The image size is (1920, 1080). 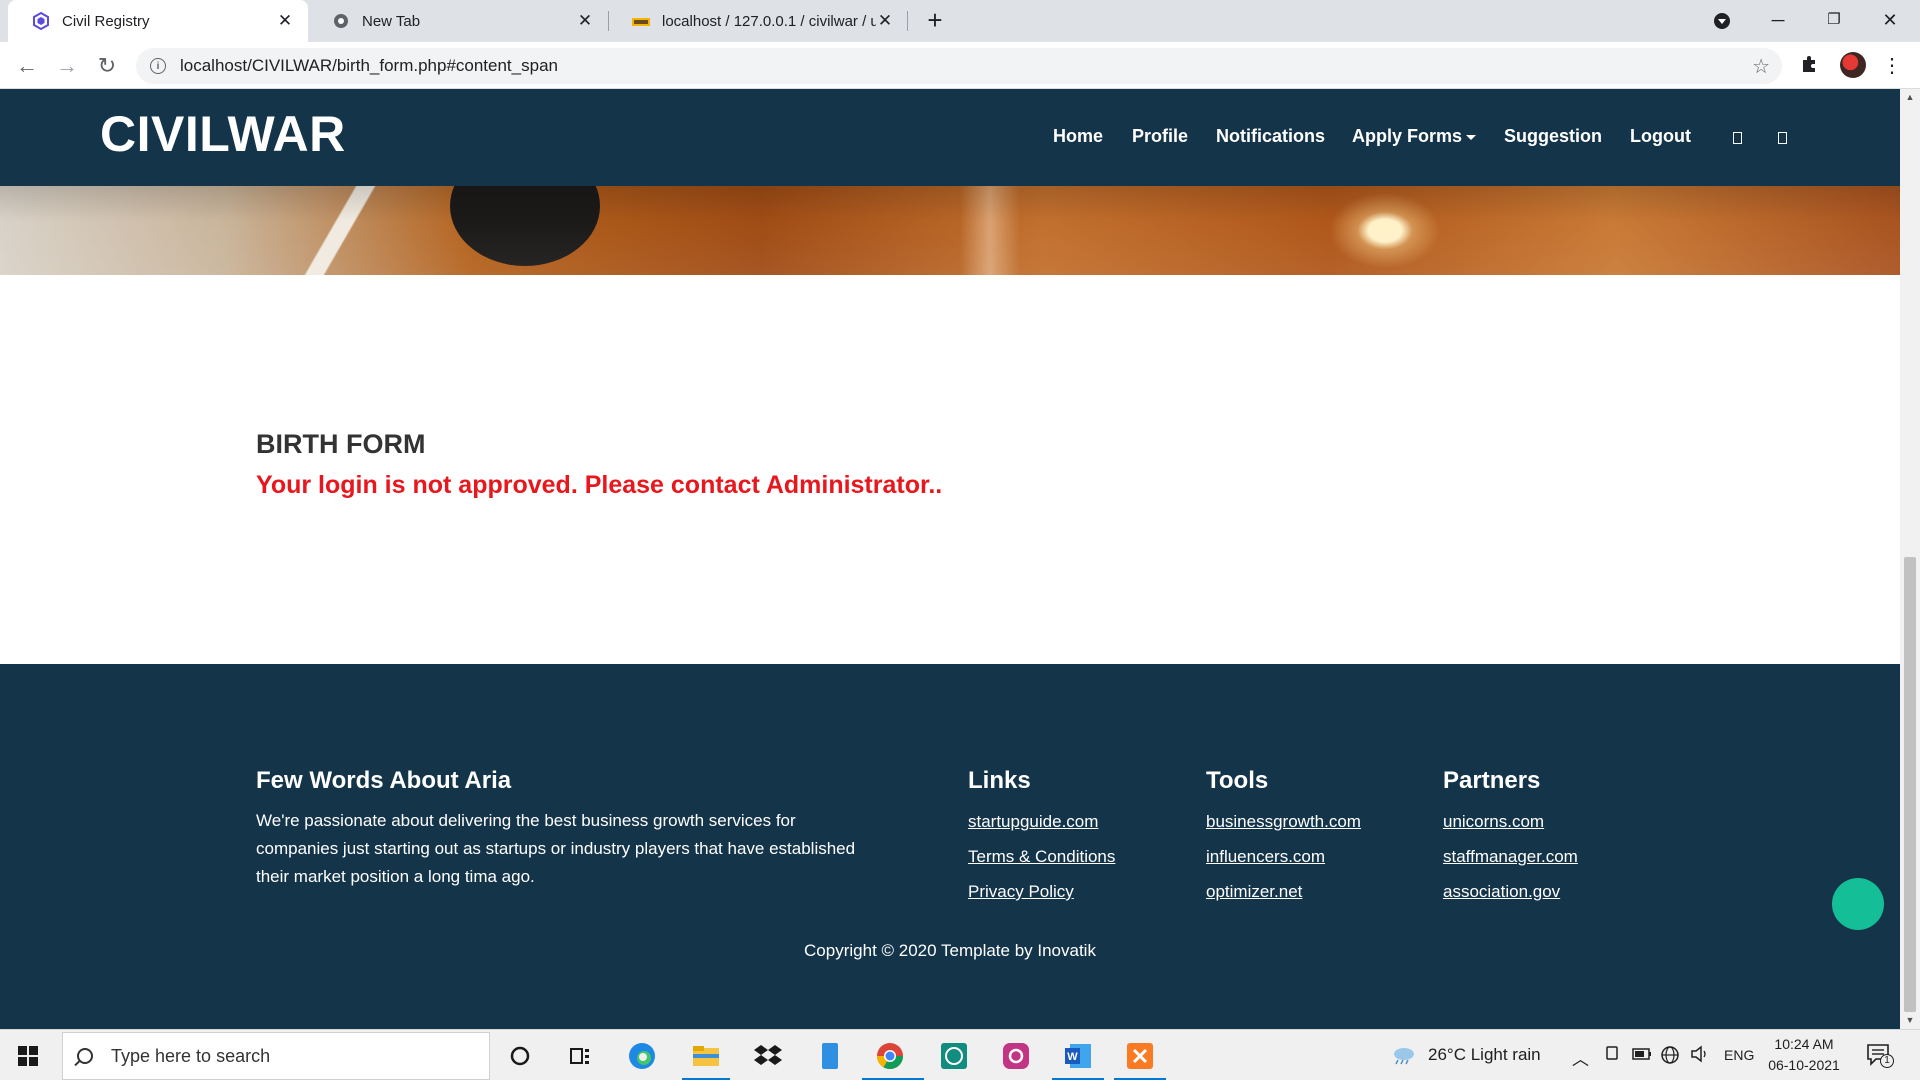 I want to click on footer-link-unicorns: unicorns.com, so click(x=1493, y=822).